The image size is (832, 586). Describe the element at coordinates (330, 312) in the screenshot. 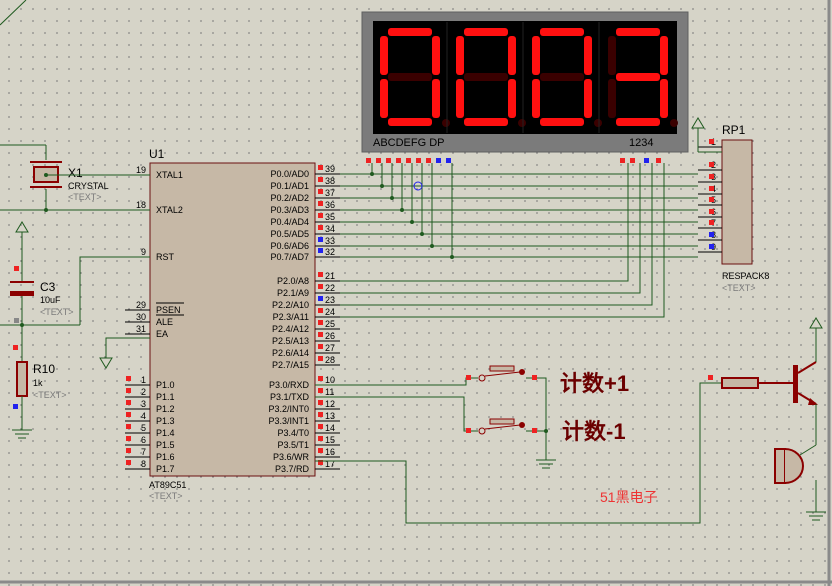

I see `pin-number: 24` at that location.